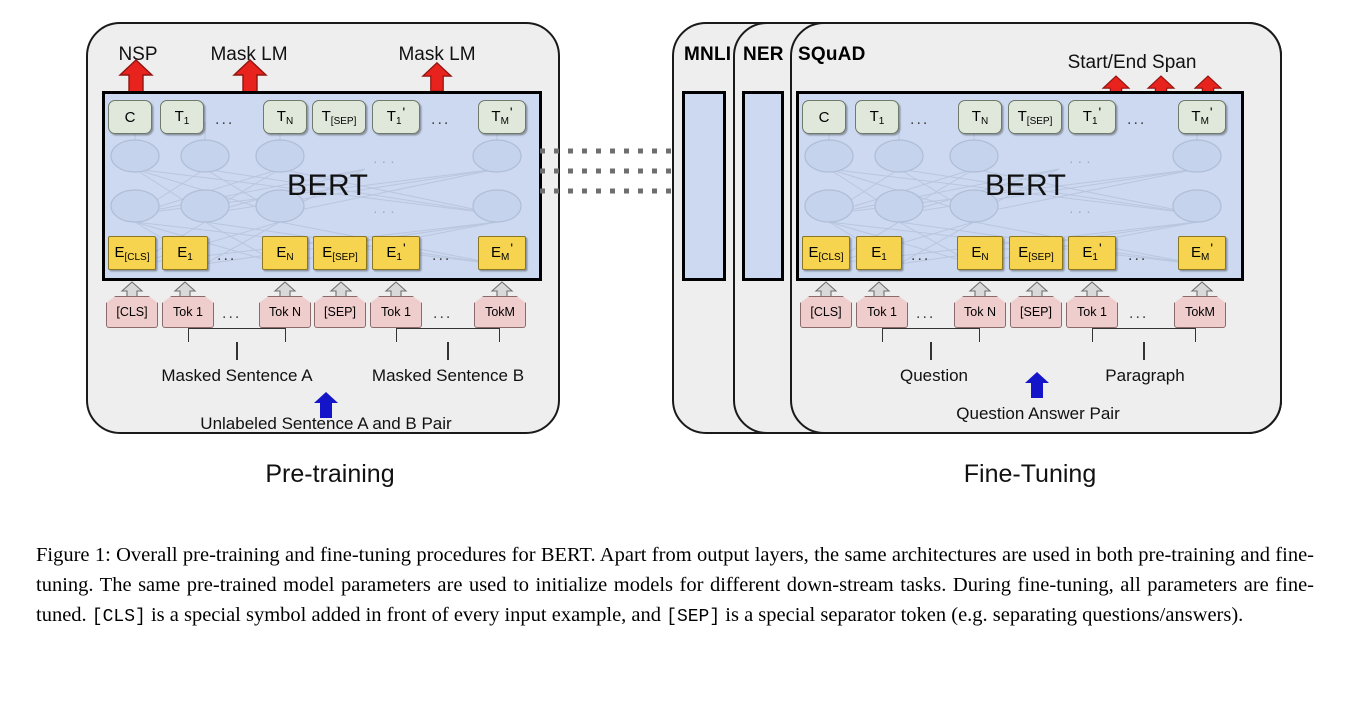 The height and width of the screenshot is (720, 1348). Describe the element at coordinates (707, 55) in the screenshot. I see `task-label-mnli: MNLI` at that location.